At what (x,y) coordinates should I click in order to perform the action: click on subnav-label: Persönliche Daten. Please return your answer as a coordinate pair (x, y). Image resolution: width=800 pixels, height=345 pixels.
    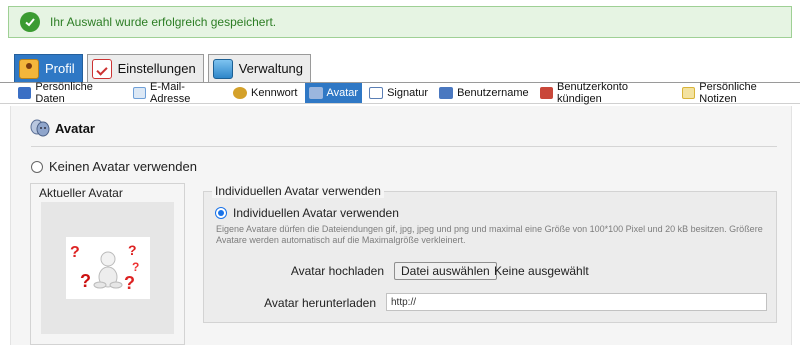
    Looking at the image, I should click on (64, 93).